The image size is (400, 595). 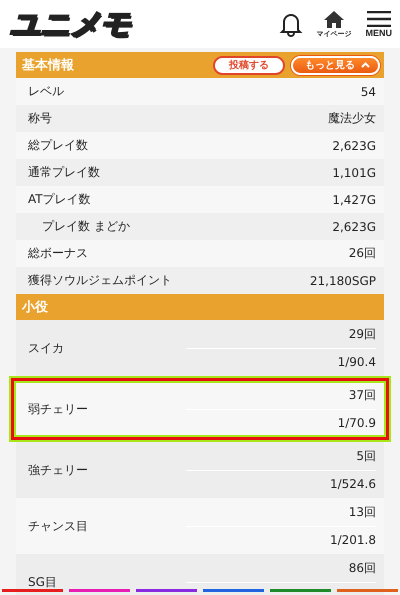 I want to click on count-value: 37回, so click(x=281, y=396).